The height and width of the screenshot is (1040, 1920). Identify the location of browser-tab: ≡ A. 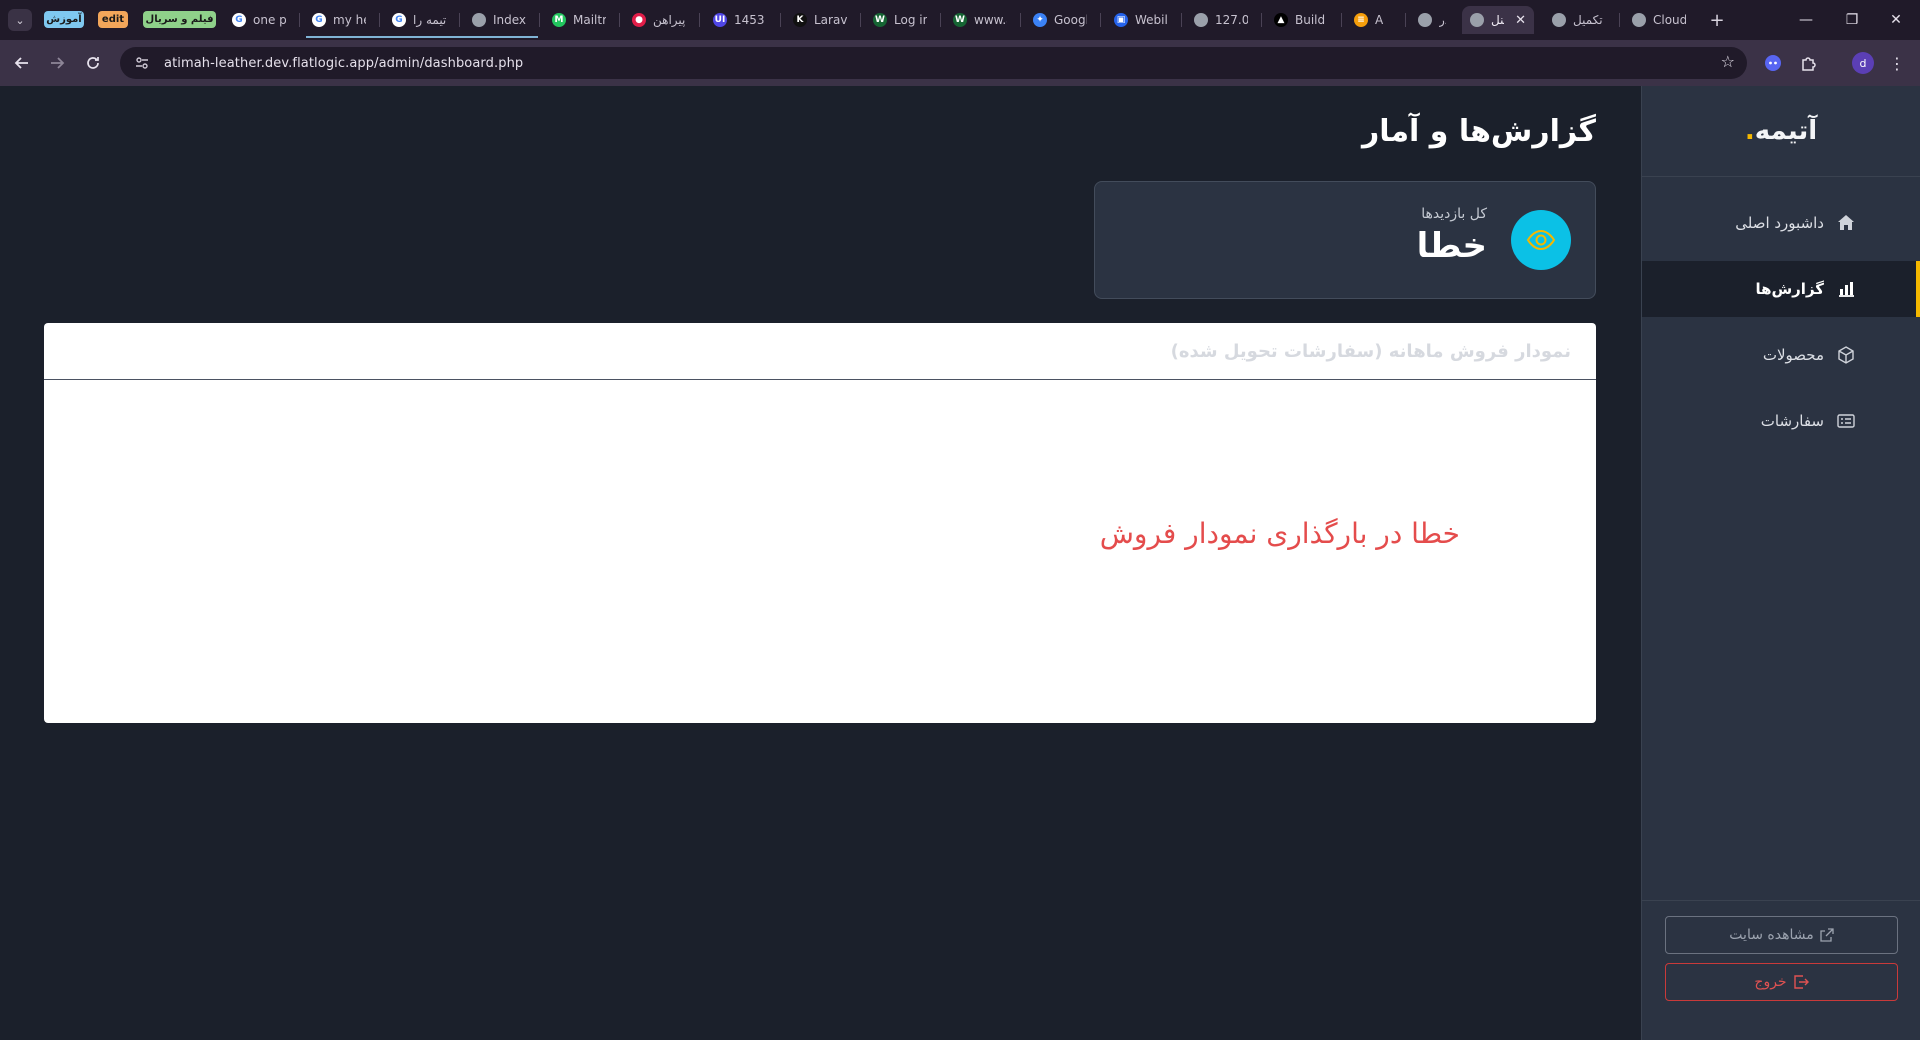
(1373, 20).